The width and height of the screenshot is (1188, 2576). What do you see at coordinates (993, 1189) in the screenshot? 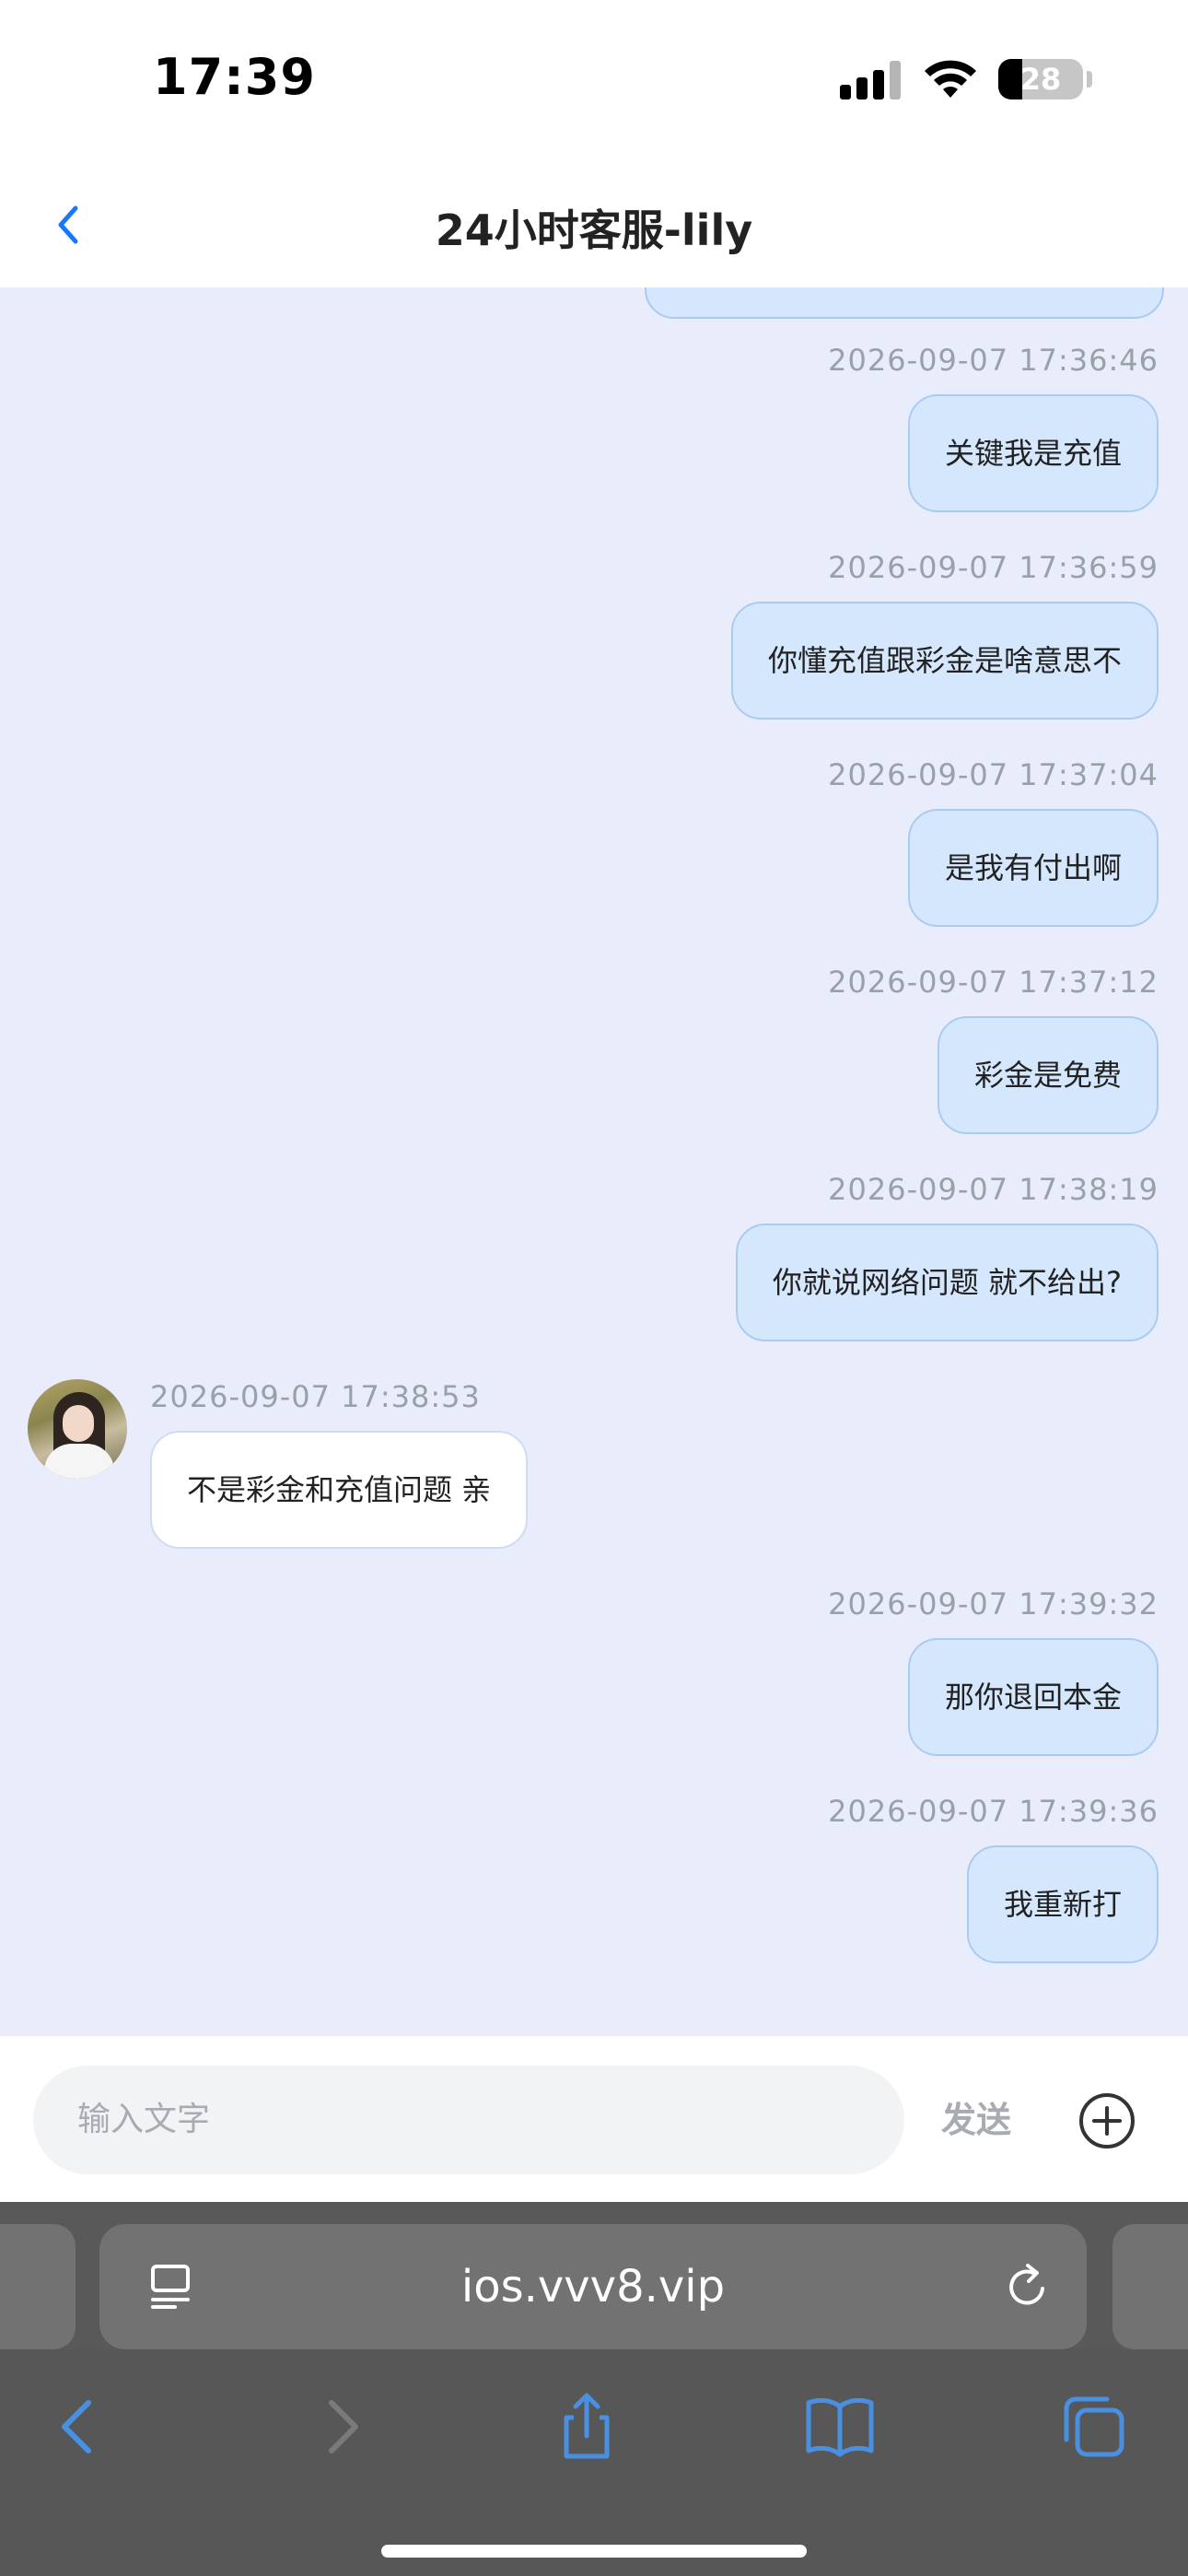
I see `message-timestamp: 2026-09-07 17:38:19` at bounding box center [993, 1189].